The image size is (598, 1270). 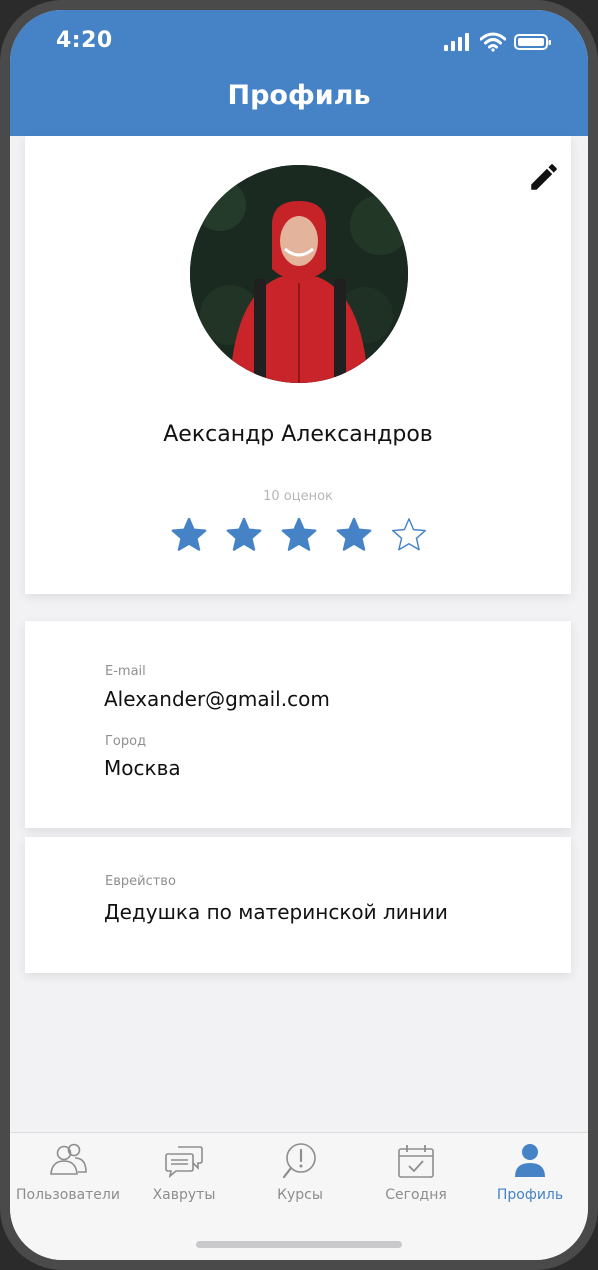 I want to click on home-indicator, so click(x=299, y=1244).